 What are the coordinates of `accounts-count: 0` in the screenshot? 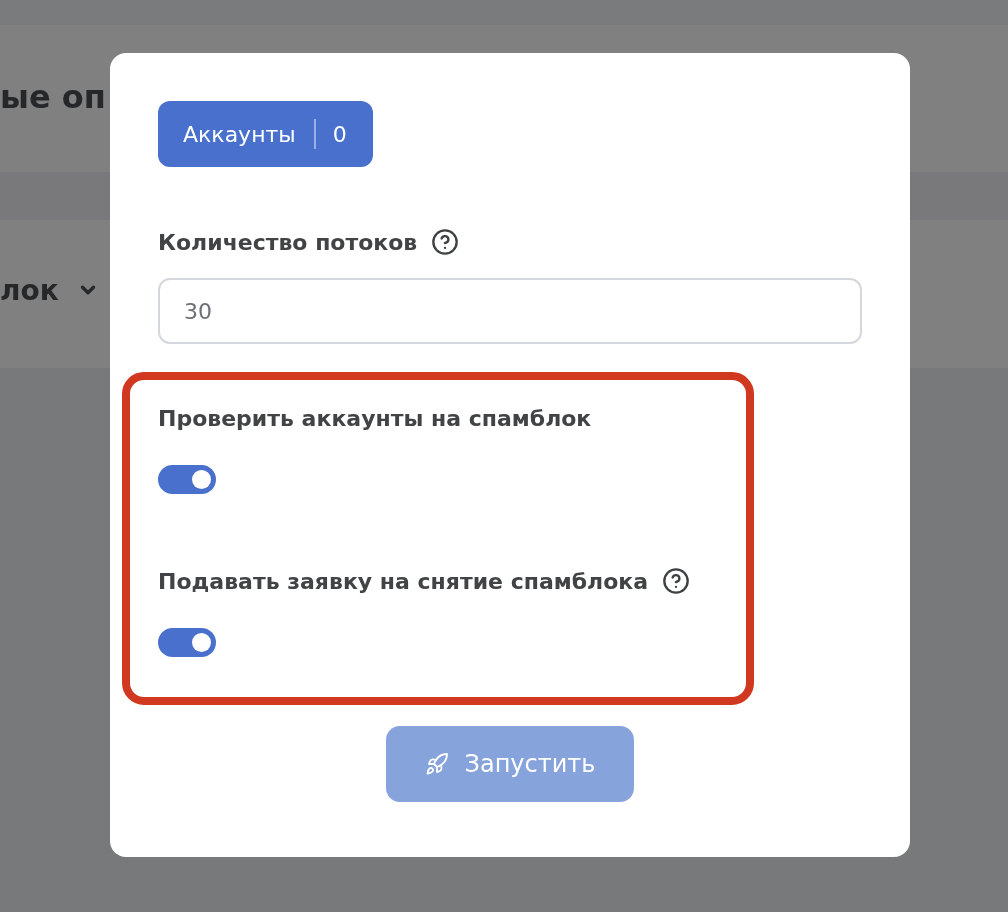 It's located at (339, 134).